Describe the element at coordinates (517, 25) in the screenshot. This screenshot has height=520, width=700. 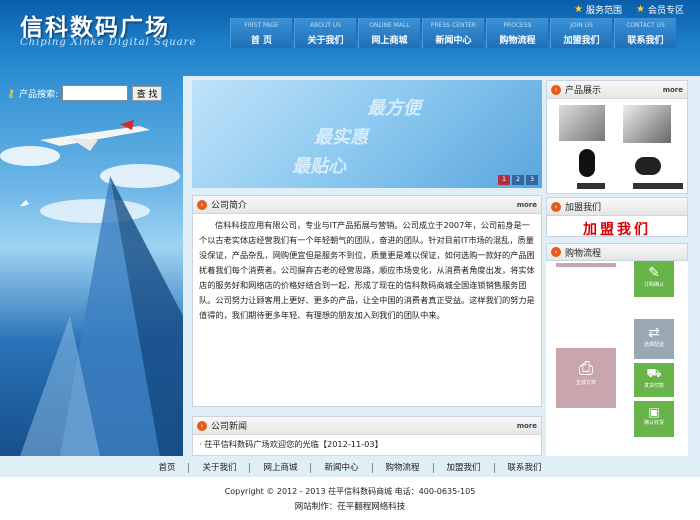
I see `nav-en-label: PROCESS` at that location.